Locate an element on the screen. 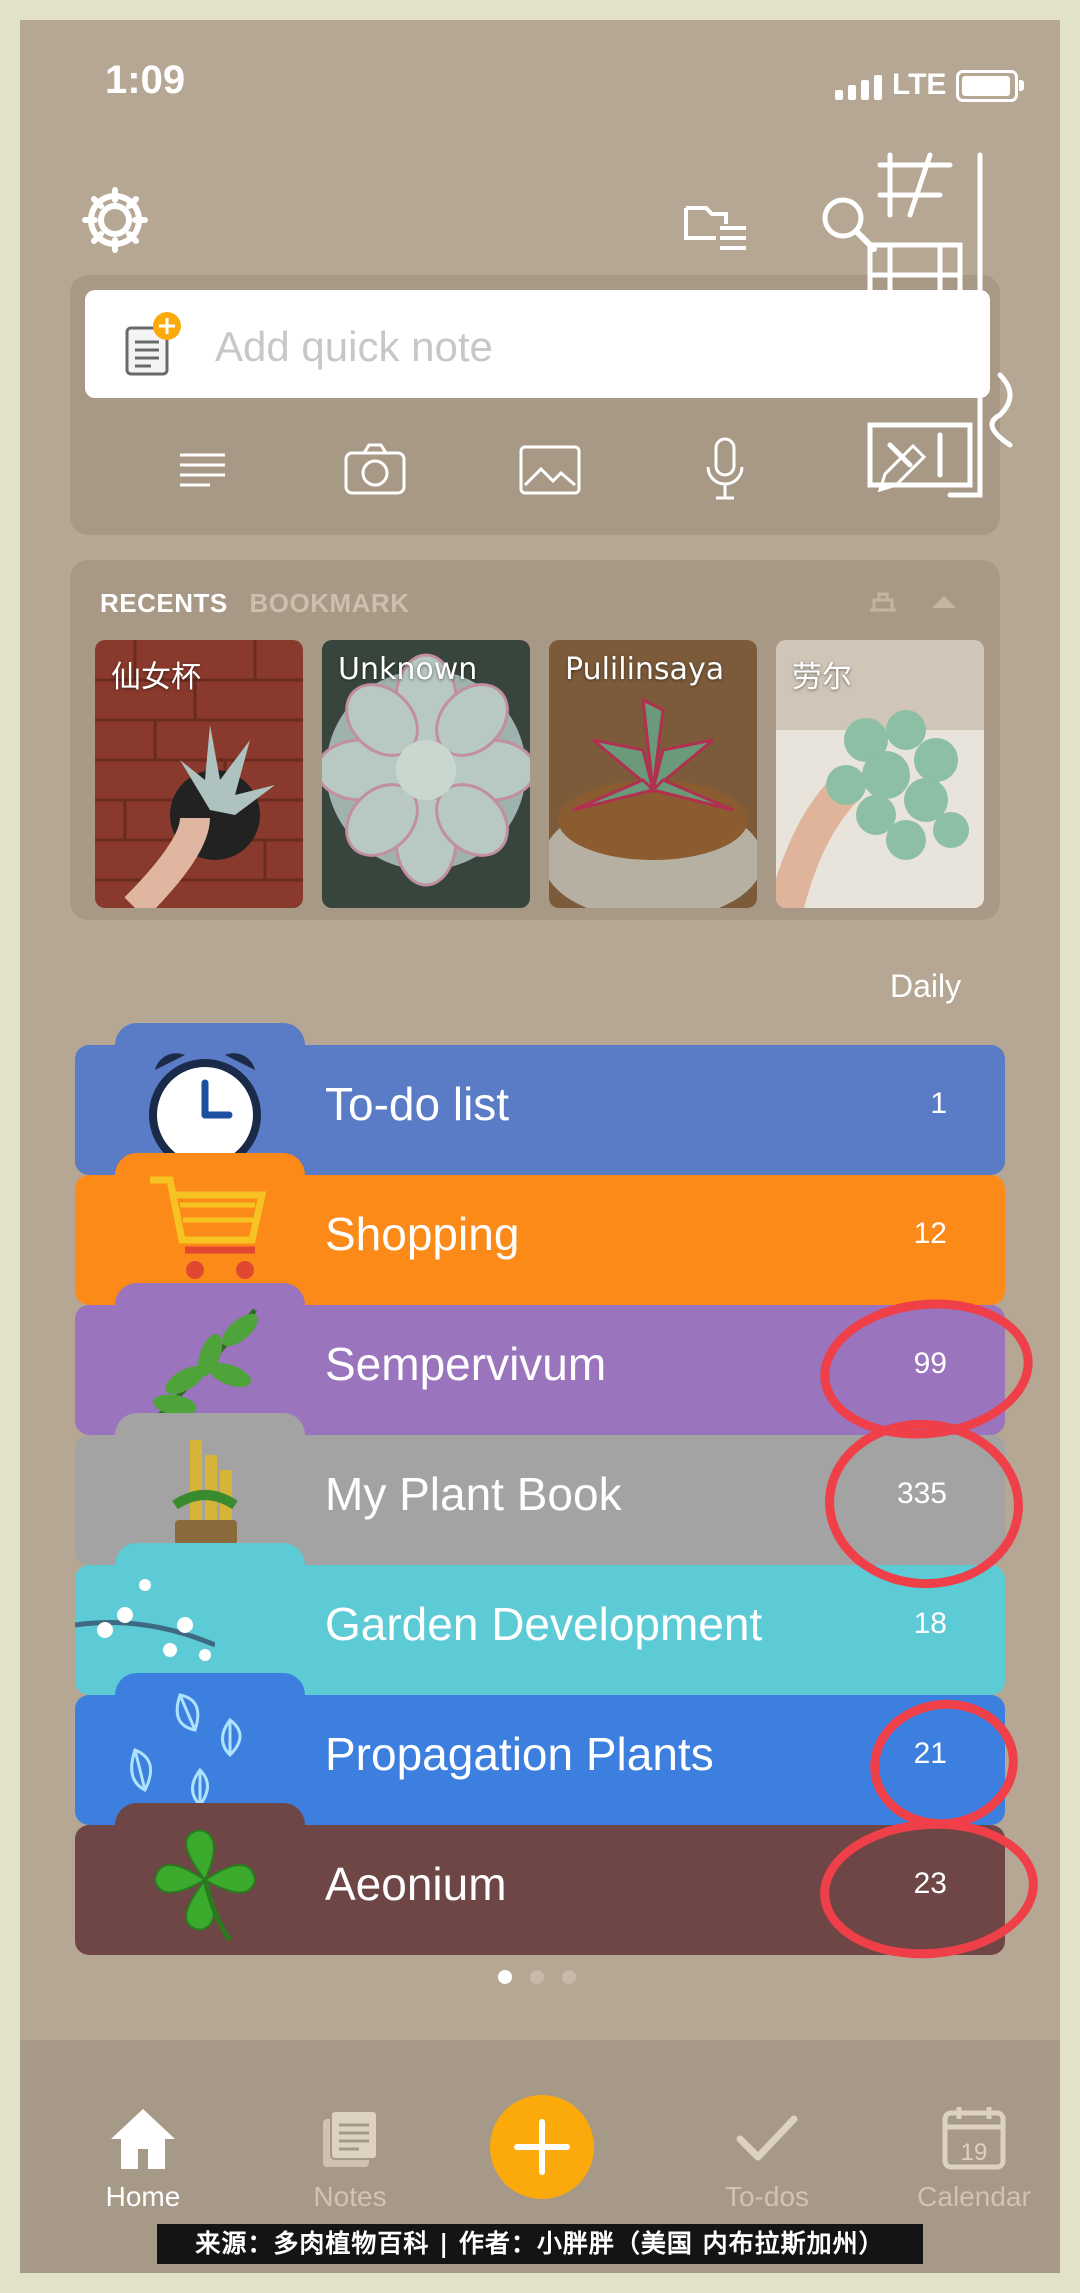  add-note-icon is located at coordinates (153, 344).